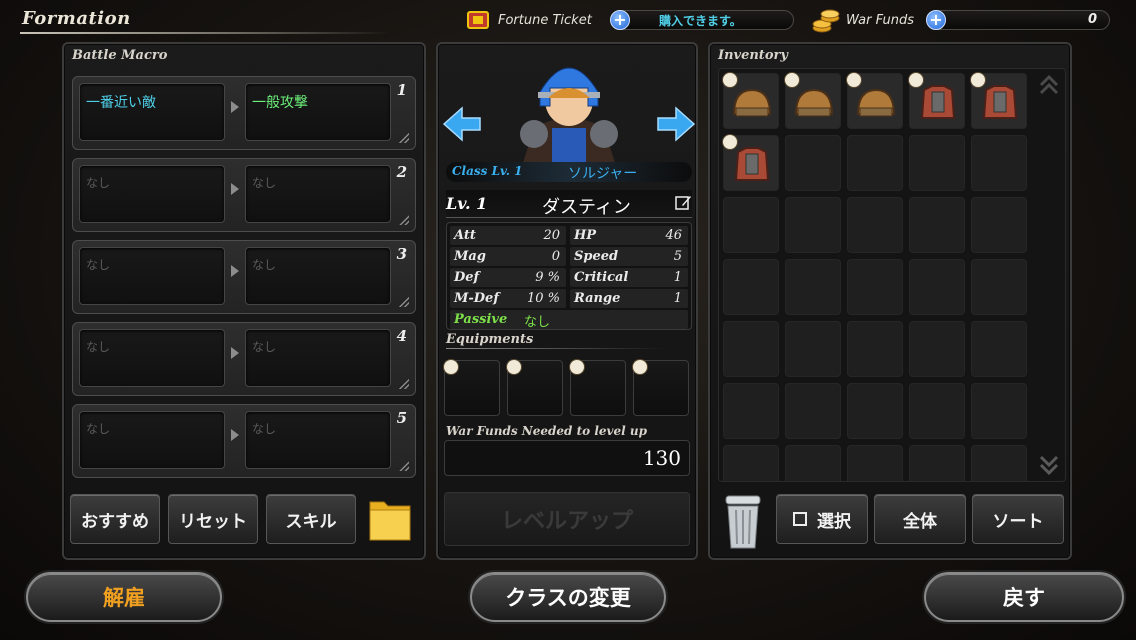 The image size is (1136, 640). What do you see at coordinates (467, 203) in the screenshot?
I see `character-level: Lv. 1` at bounding box center [467, 203].